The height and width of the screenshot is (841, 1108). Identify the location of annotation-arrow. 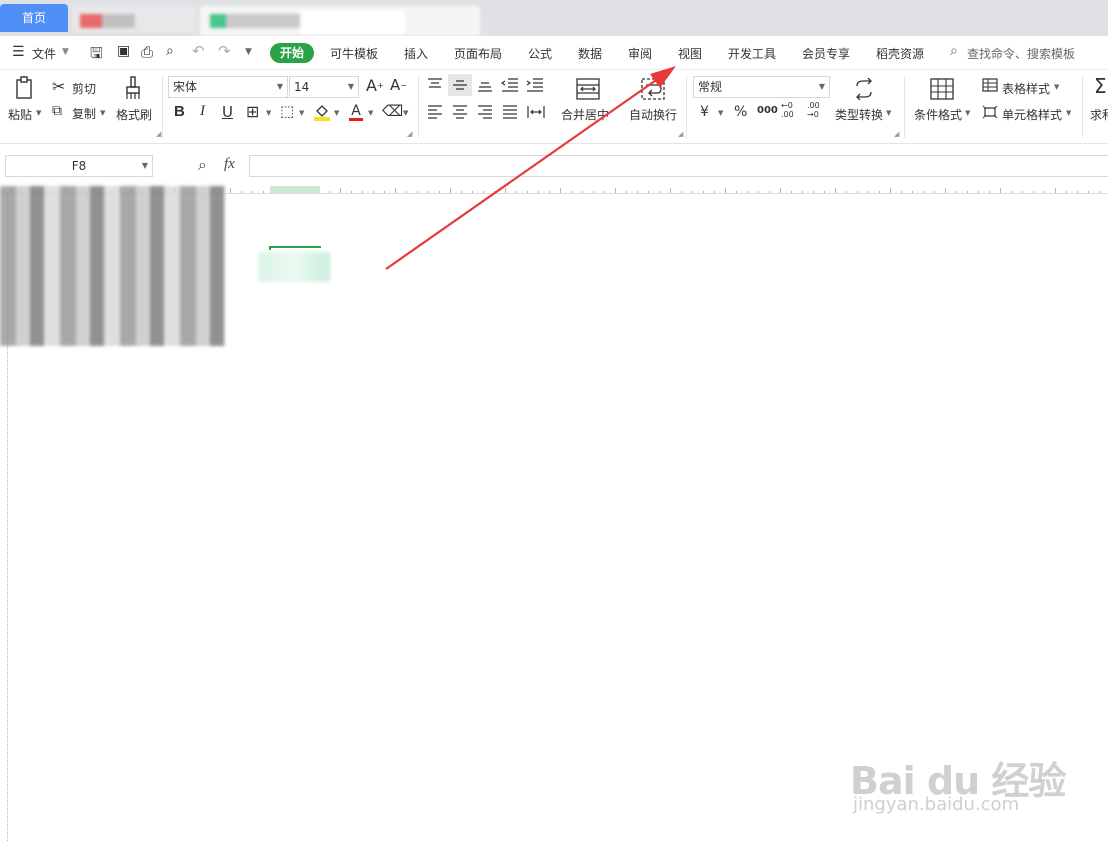
(530, 168).